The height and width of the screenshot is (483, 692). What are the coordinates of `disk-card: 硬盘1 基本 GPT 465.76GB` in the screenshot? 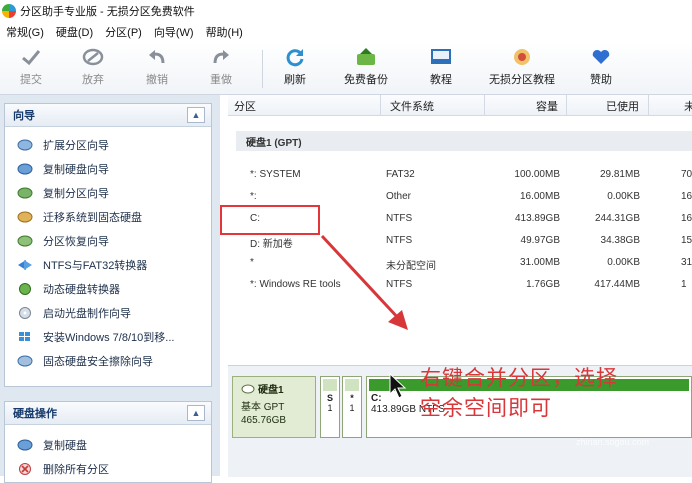 It's located at (274, 407).